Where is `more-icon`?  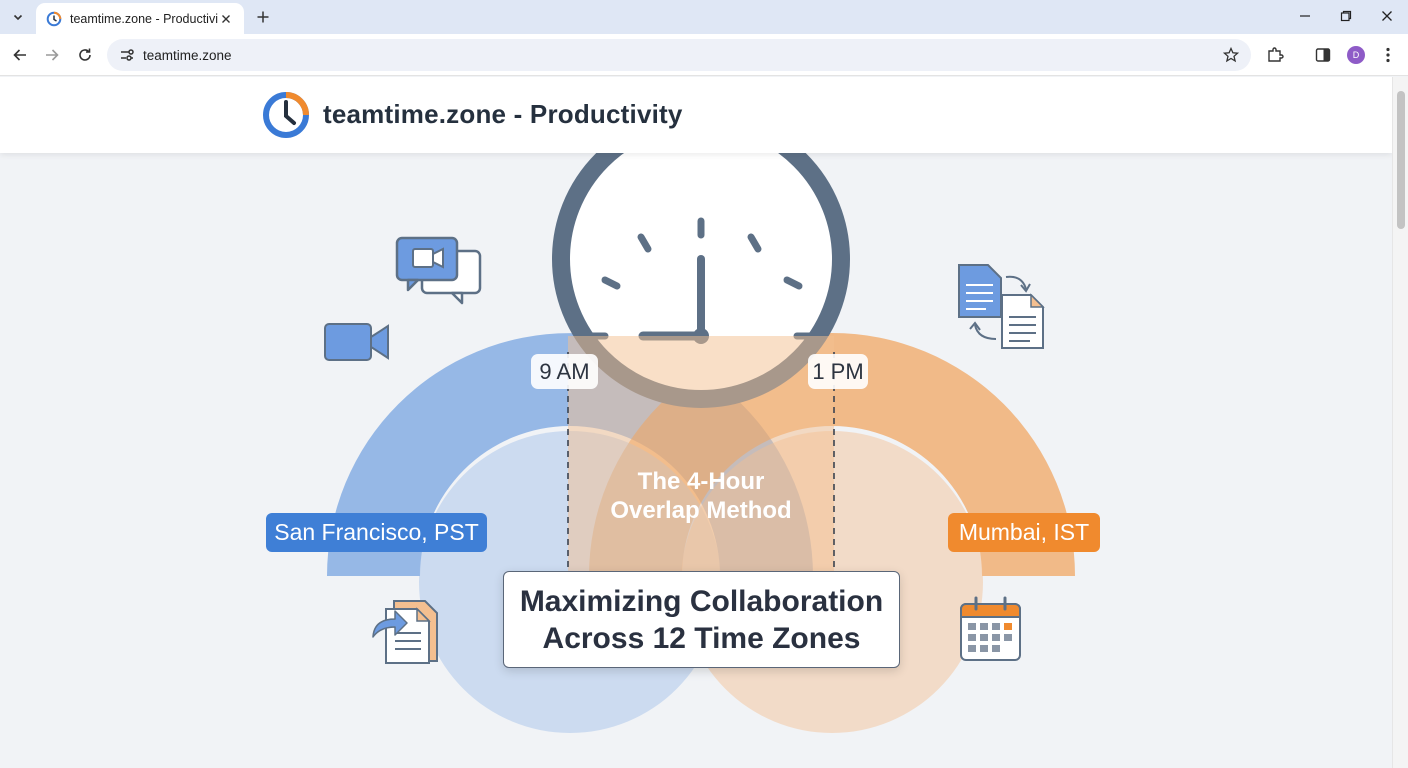 more-icon is located at coordinates (1388, 55).